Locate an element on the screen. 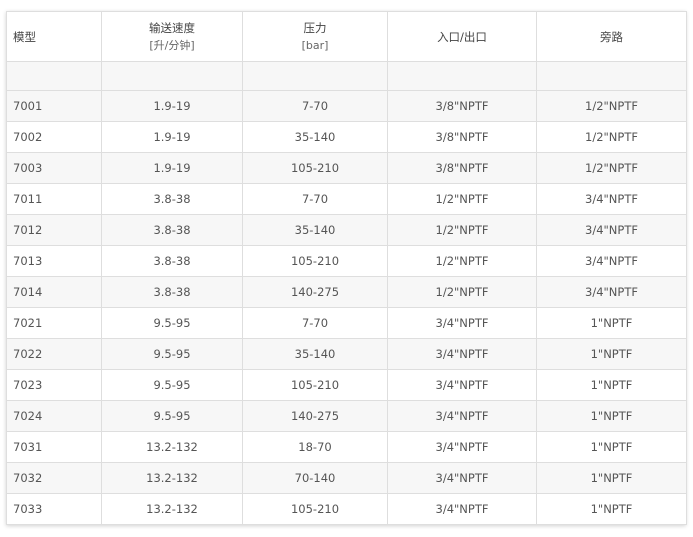  table-row: 7033 13.2-132 105-210 3/4"NPTF 1"NPTF is located at coordinates (346, 509).